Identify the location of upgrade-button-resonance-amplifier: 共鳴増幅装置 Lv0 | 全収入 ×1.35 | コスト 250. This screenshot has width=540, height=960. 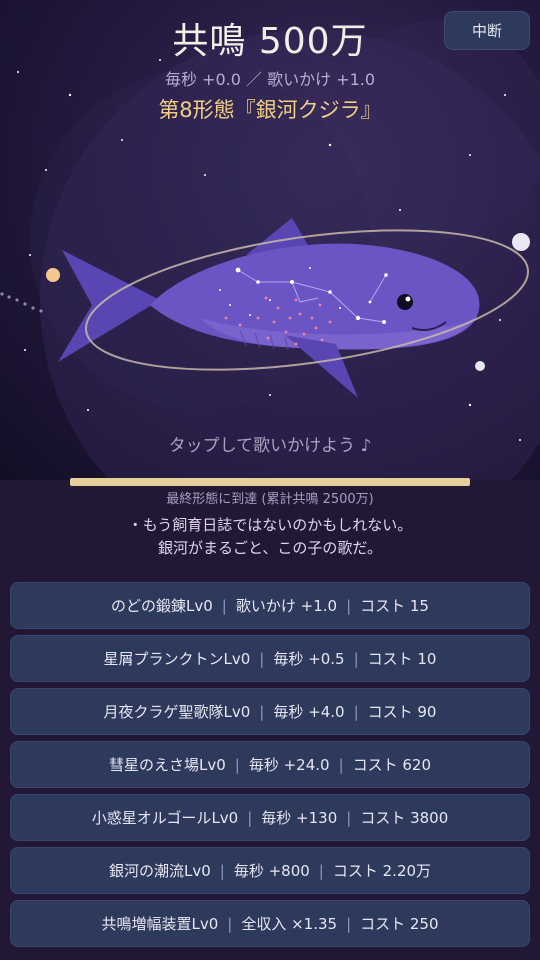
(270, 923).